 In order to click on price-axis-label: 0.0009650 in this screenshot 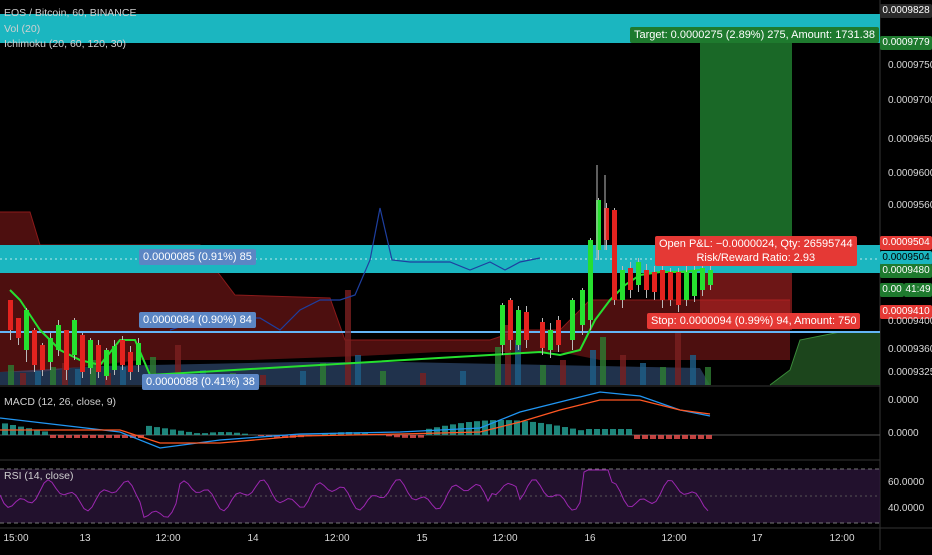, I will do `click(910, 139)`.